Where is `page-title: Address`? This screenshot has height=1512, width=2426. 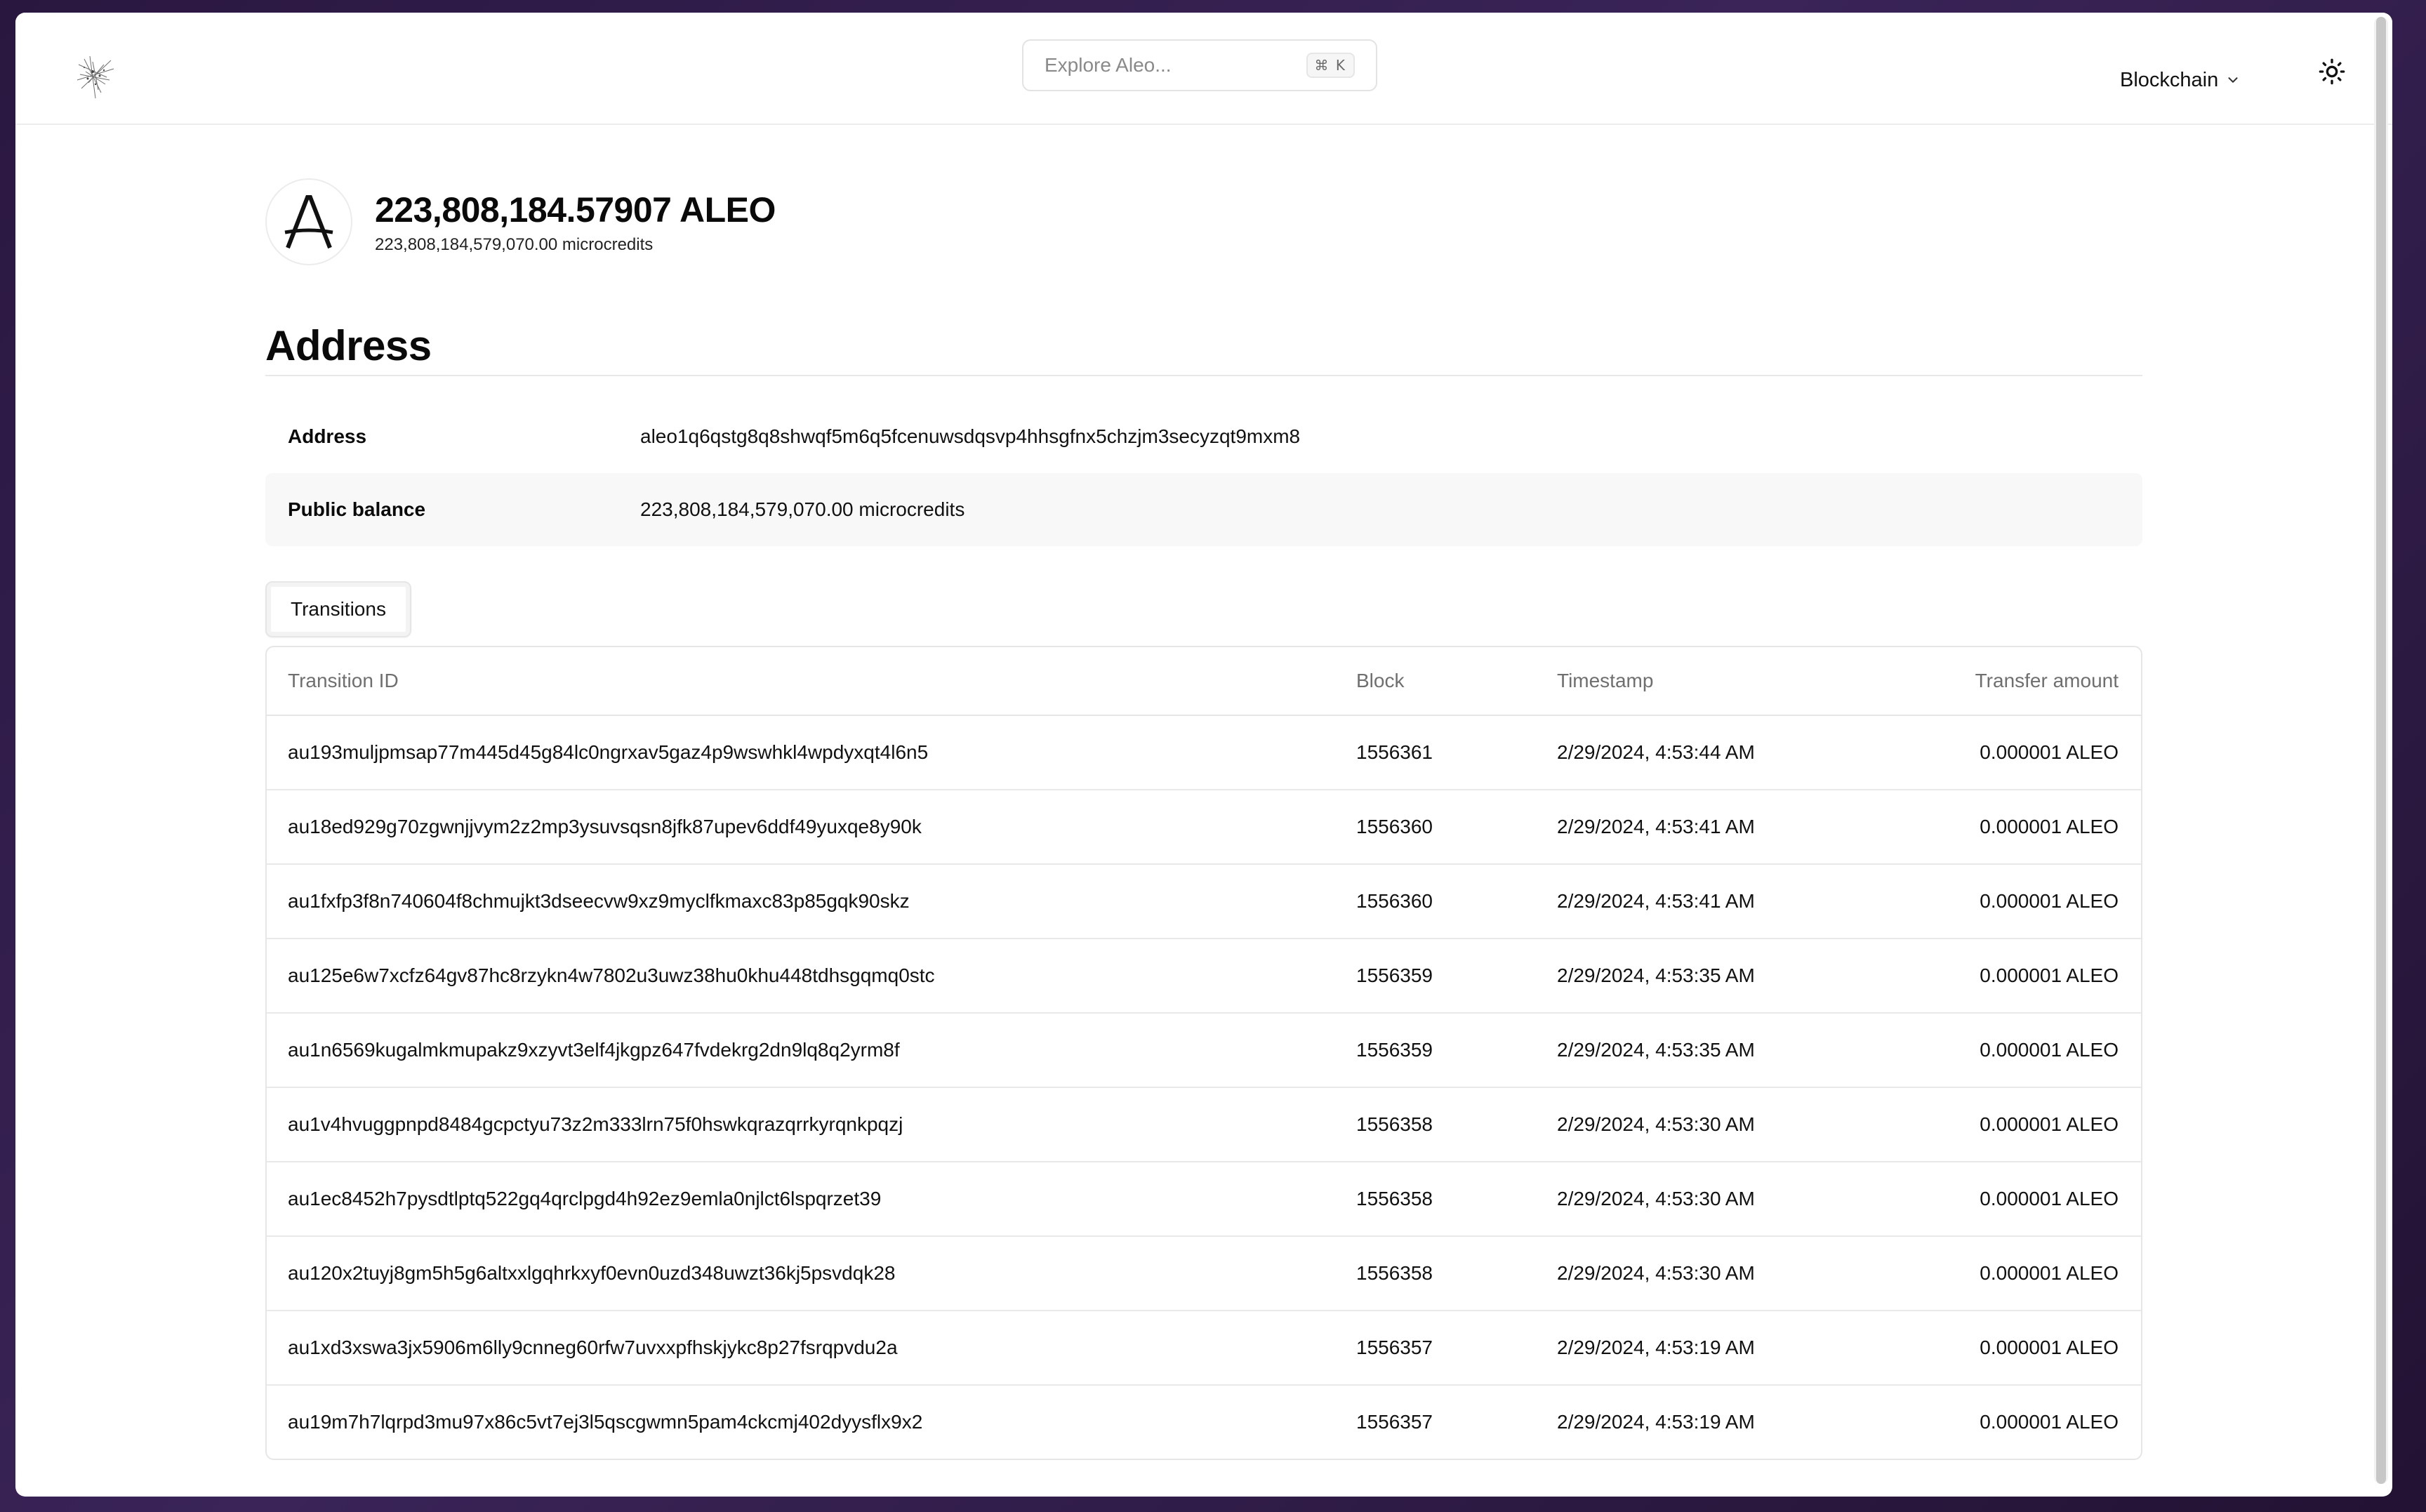
page-title: Address is located at coordinates (348, 345).